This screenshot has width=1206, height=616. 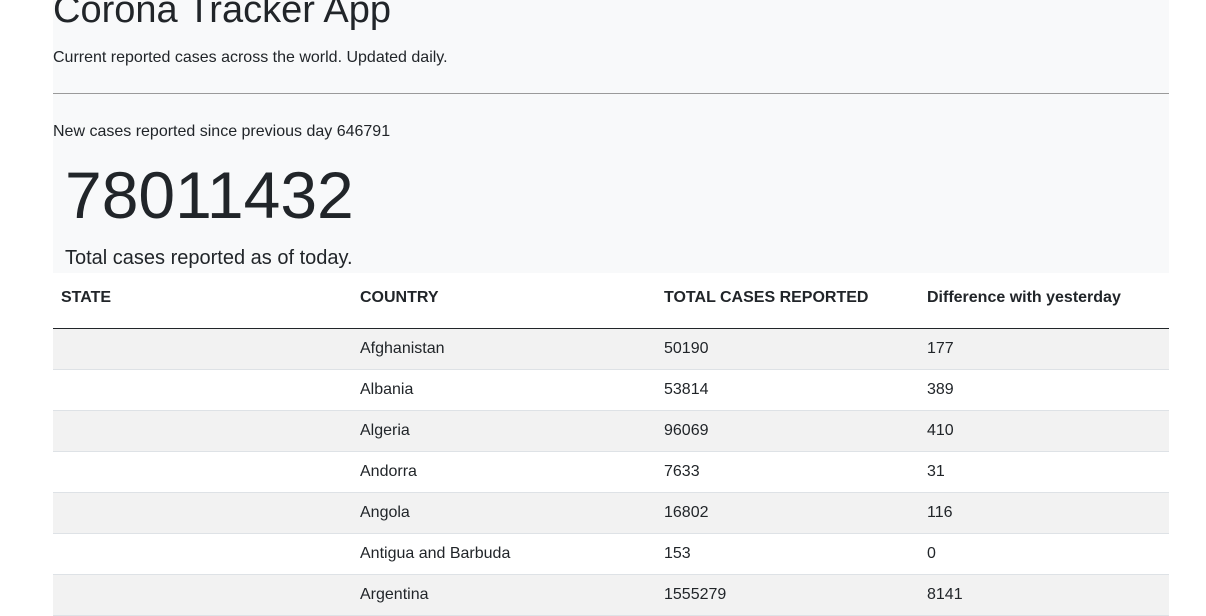 What do you see at coordinates (504, 472) in the screenshot?
I see `cell-country: Andorra` at bounding box center [504, 472].